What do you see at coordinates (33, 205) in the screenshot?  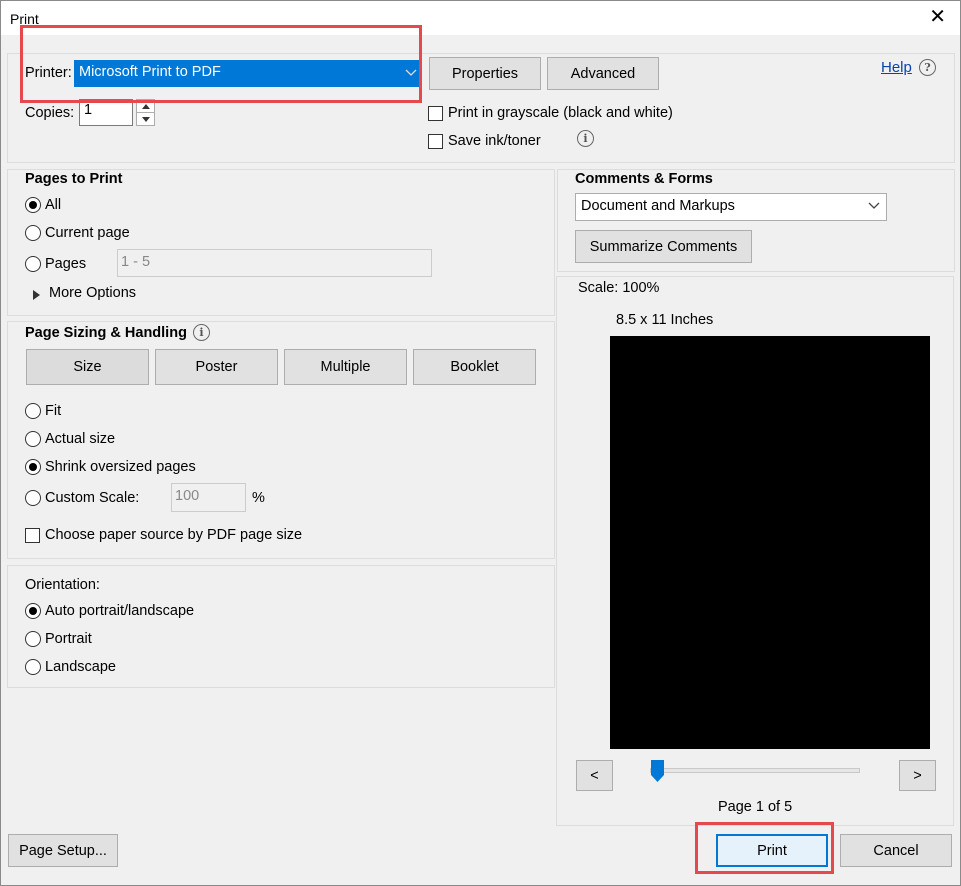 I see `pages-all-radio` at bounding box center [33, 205].